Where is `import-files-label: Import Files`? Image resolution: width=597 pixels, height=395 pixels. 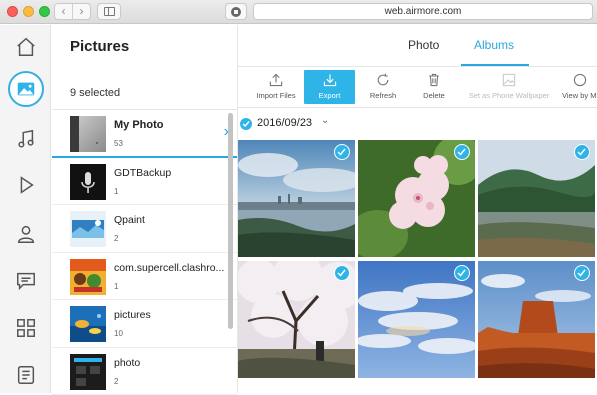 import-files-label: Import Files is located at coordinates (275, 95).